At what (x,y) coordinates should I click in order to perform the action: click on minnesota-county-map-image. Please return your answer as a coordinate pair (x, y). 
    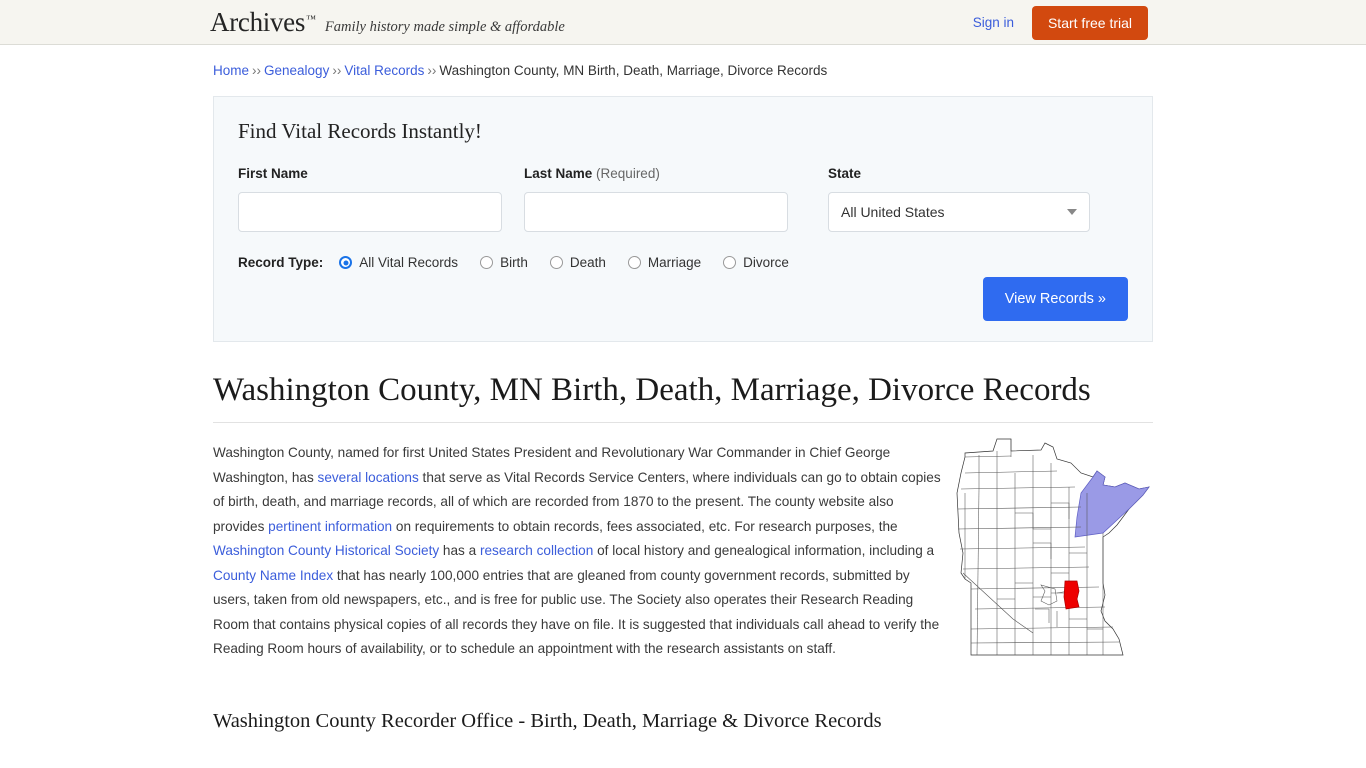
    Looking at the image, I should click on (1053, 549).